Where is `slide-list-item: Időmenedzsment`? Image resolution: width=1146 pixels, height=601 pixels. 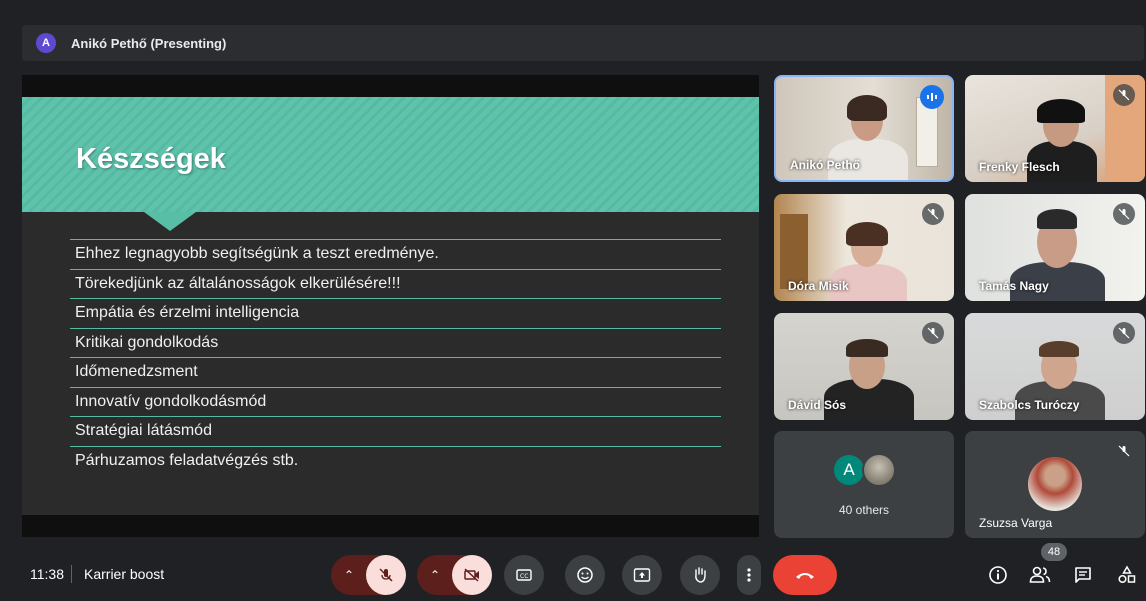 slide-list-item: Időmenedzsment is located at coordinates (395, 372).